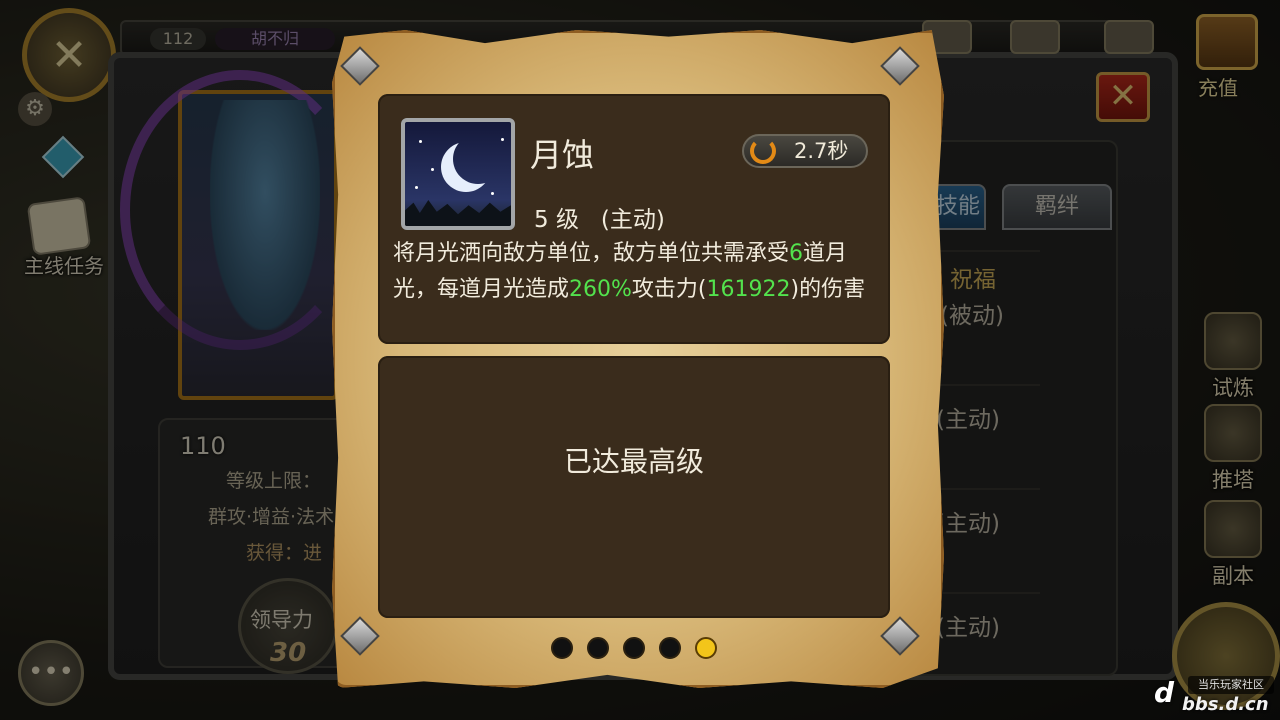 Image resolution: width=1280 pixels, height=720 pixels. Describe the element at coordinates (600, 289) in the screenshot. I see `desc-highlight: 260%` at that location.